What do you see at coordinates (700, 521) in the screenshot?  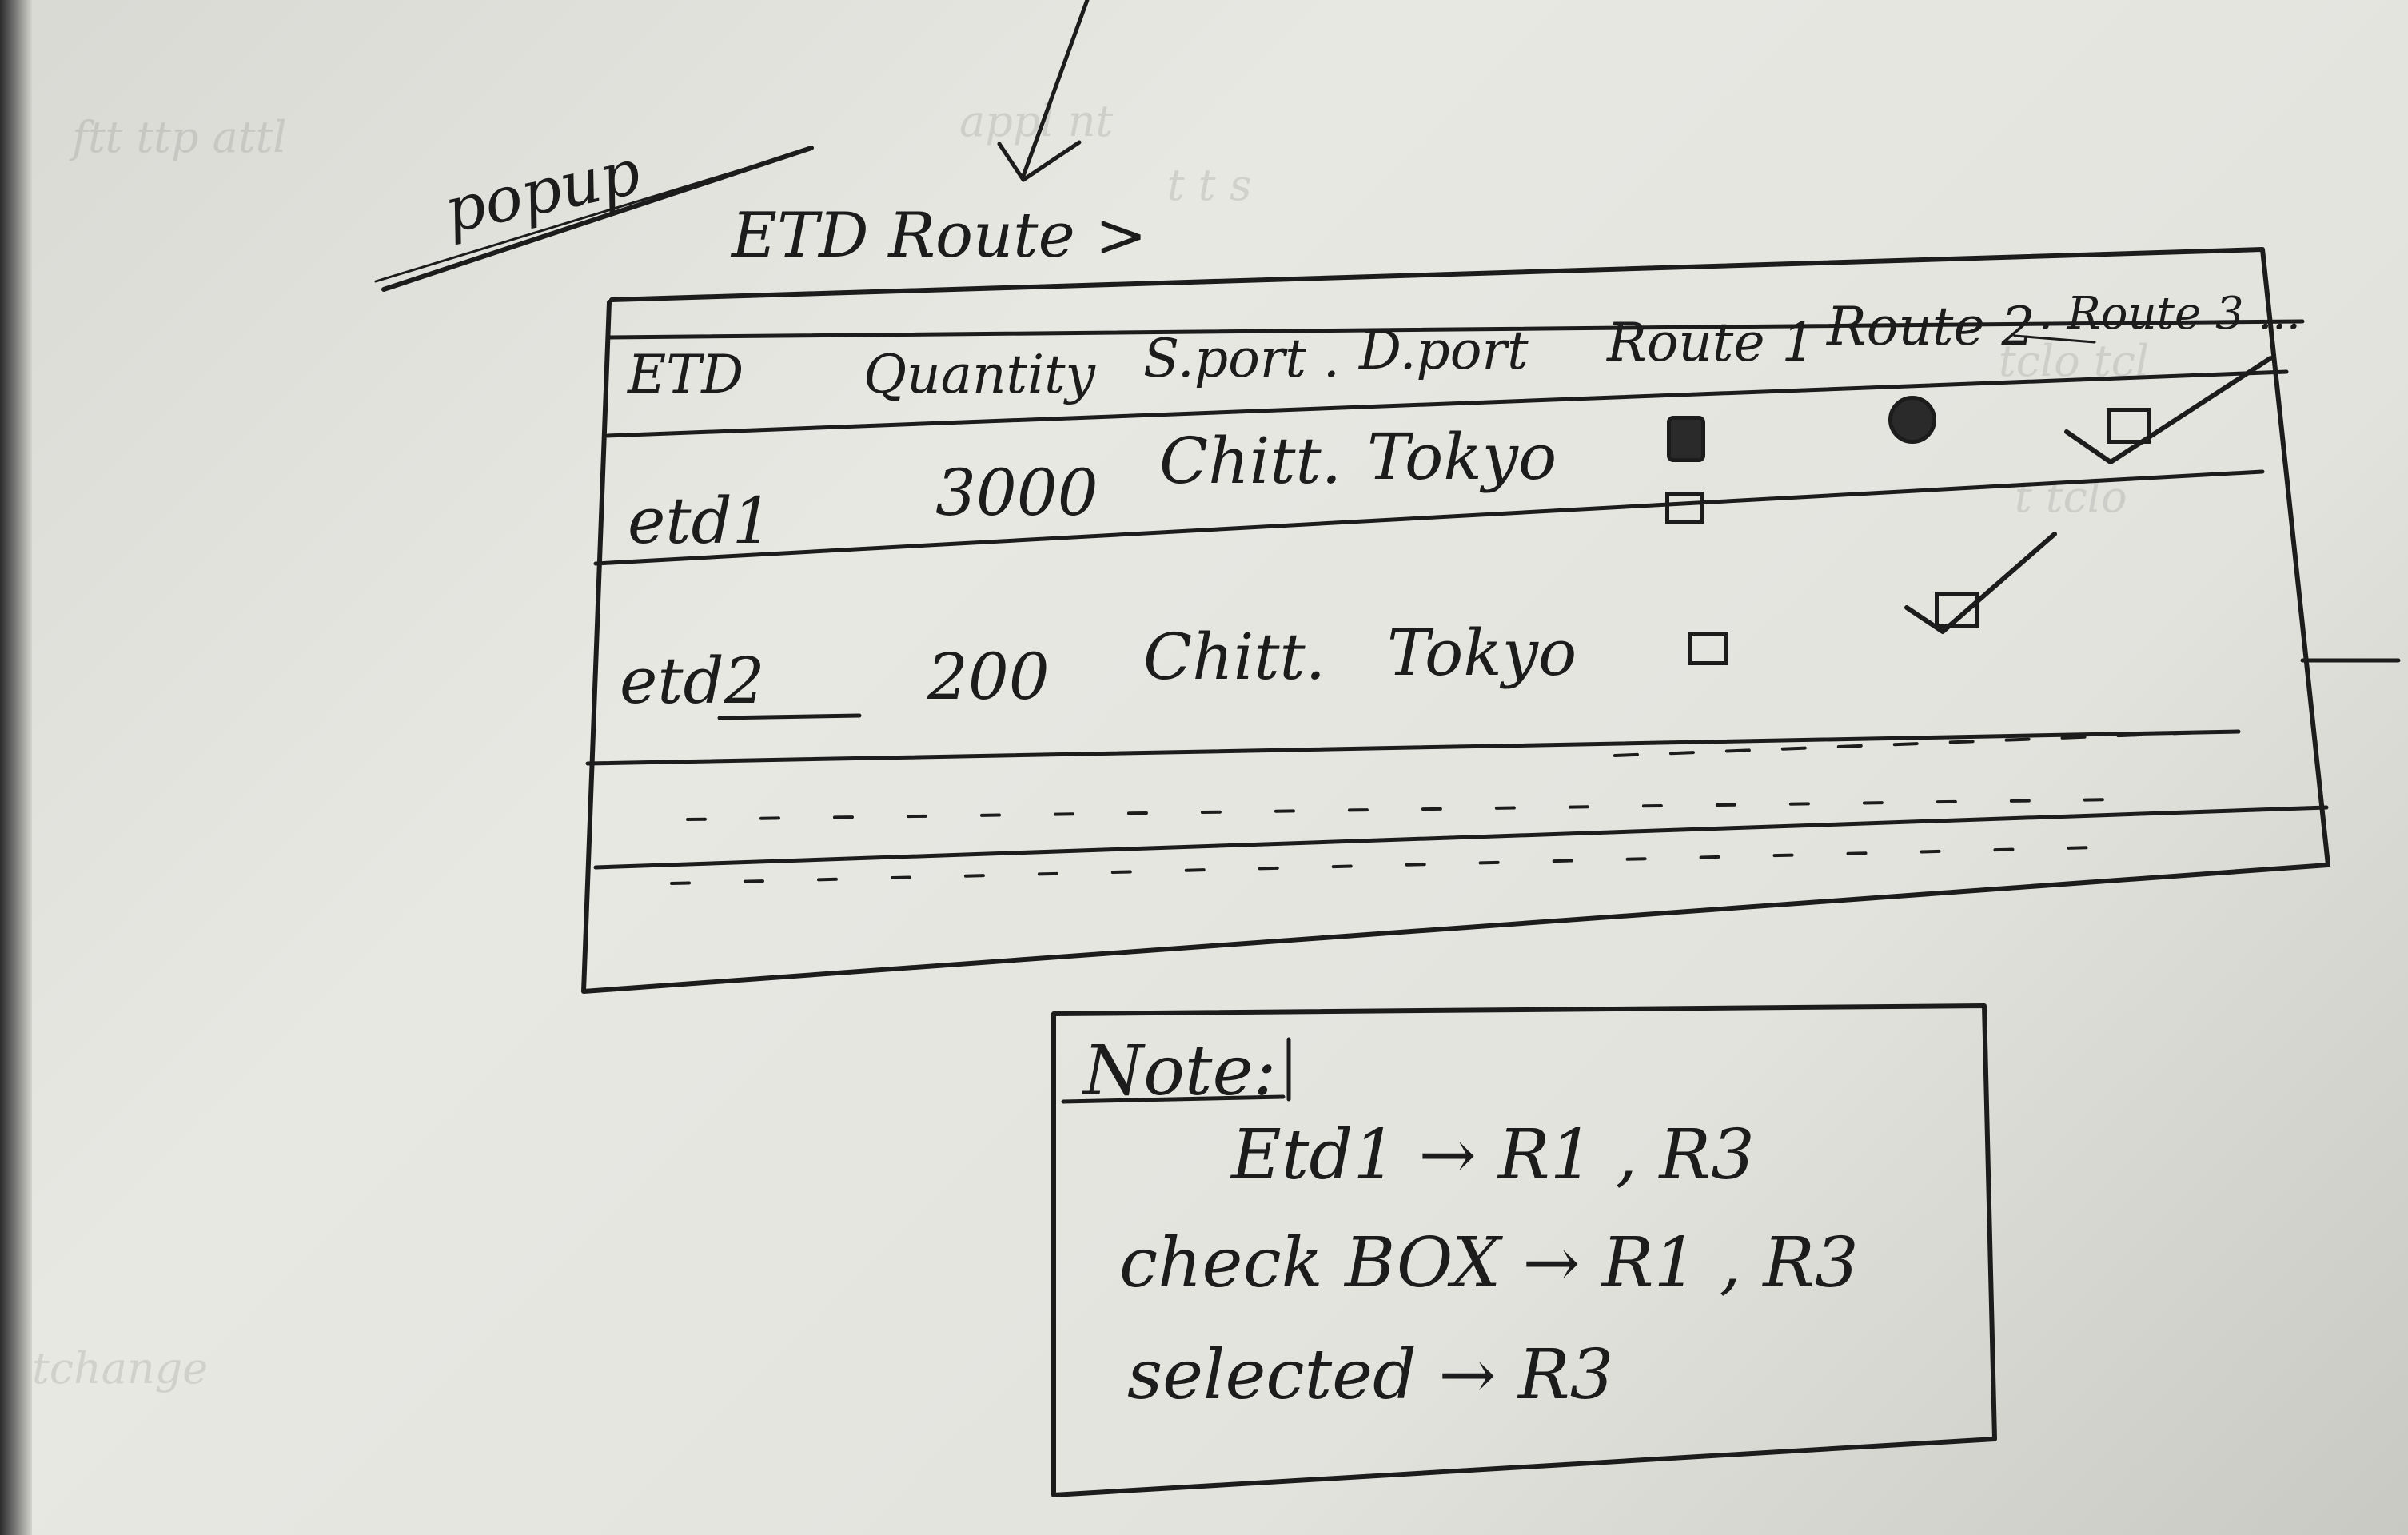 I see `etd-cell: etd1` at bounding box center [700, 521].